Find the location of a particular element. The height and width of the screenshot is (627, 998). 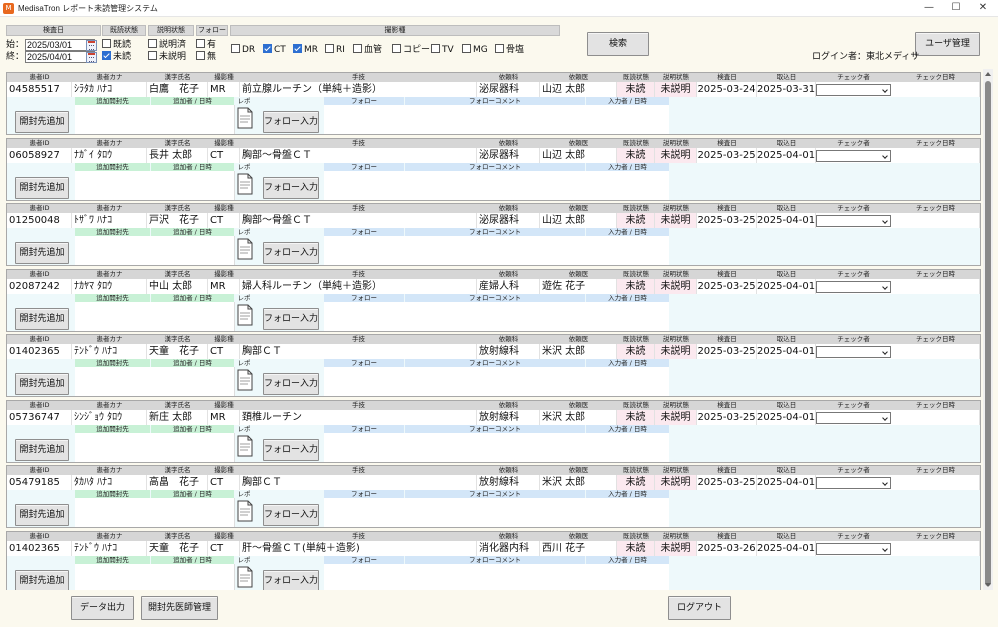

scroll-down-icon is located at coordinates (988, 585).